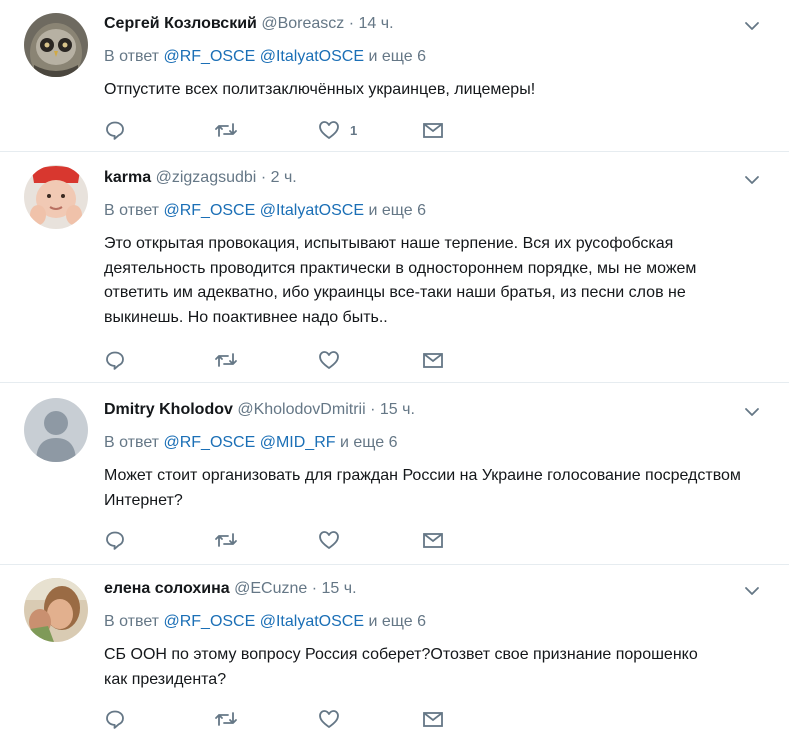 The width and height of the screenshot is (789, 741). Describe the element at coordinates (298, 442) in the screenshot. I see `mention-link: @MID_RF` at that location.